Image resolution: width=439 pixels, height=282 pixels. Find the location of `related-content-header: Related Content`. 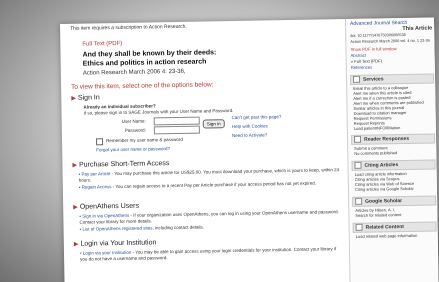

related-content-header: Related Content is located at coordinates (394, 227).